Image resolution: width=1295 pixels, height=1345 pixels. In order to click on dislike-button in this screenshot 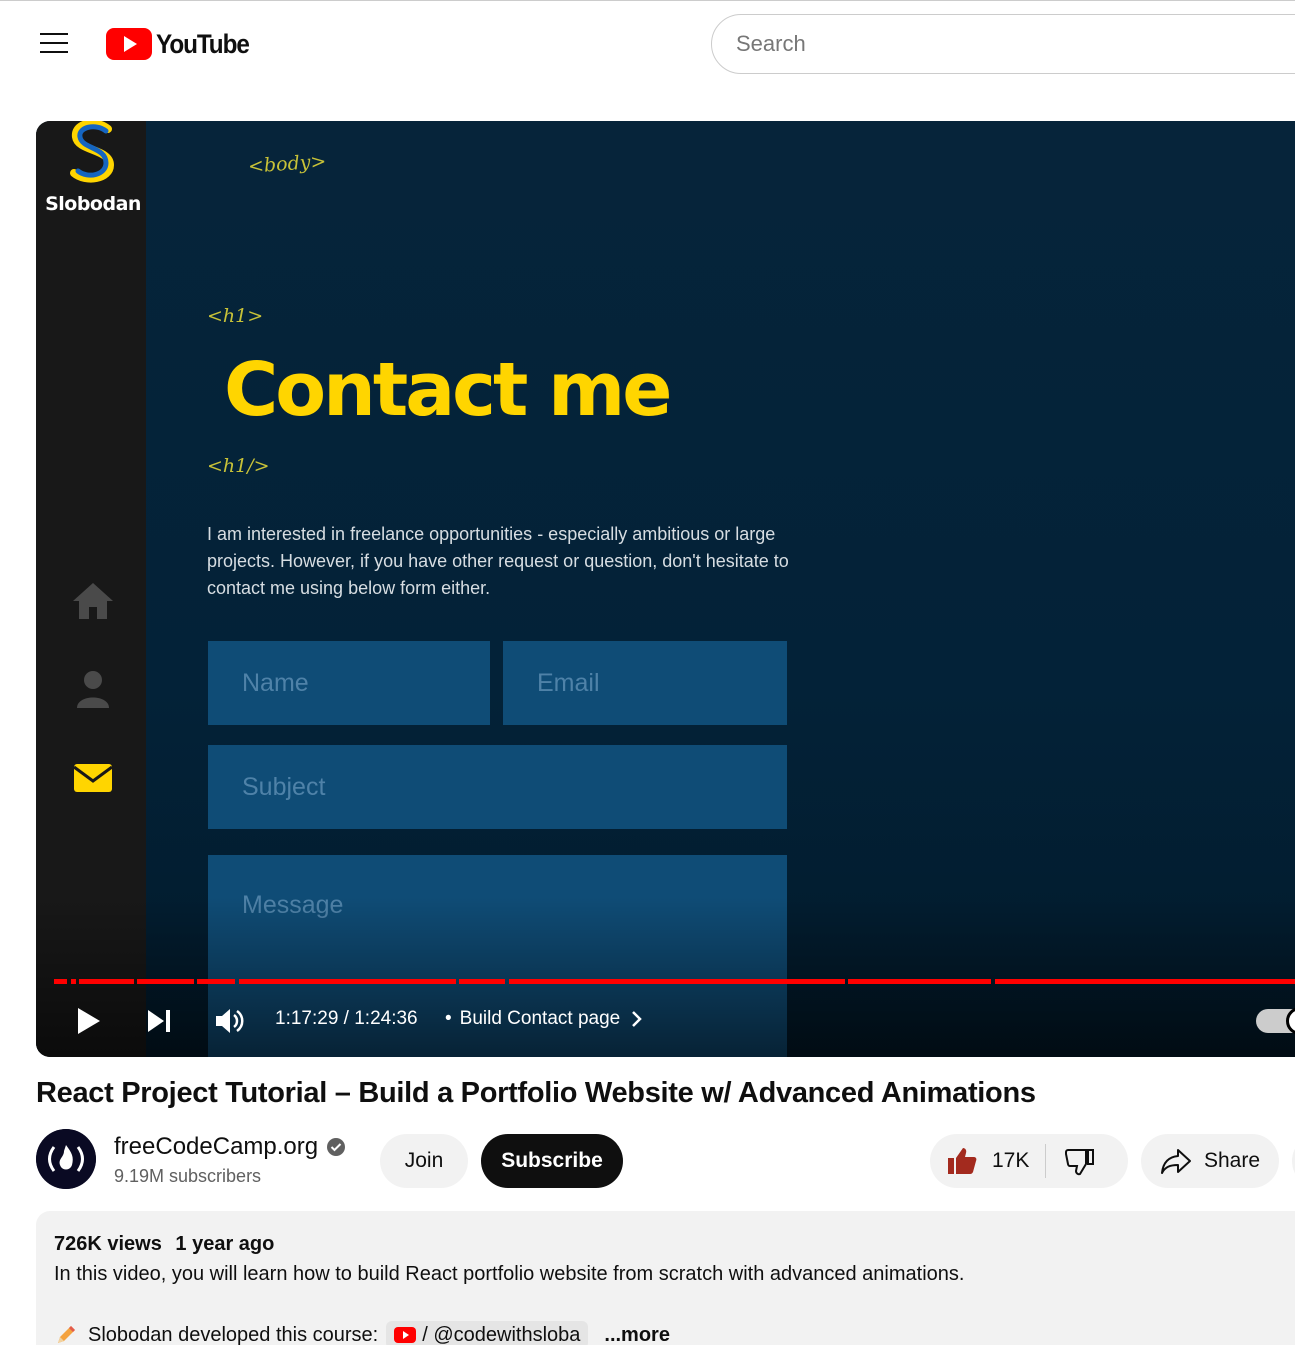, I will do `click(1071, 1161)`.